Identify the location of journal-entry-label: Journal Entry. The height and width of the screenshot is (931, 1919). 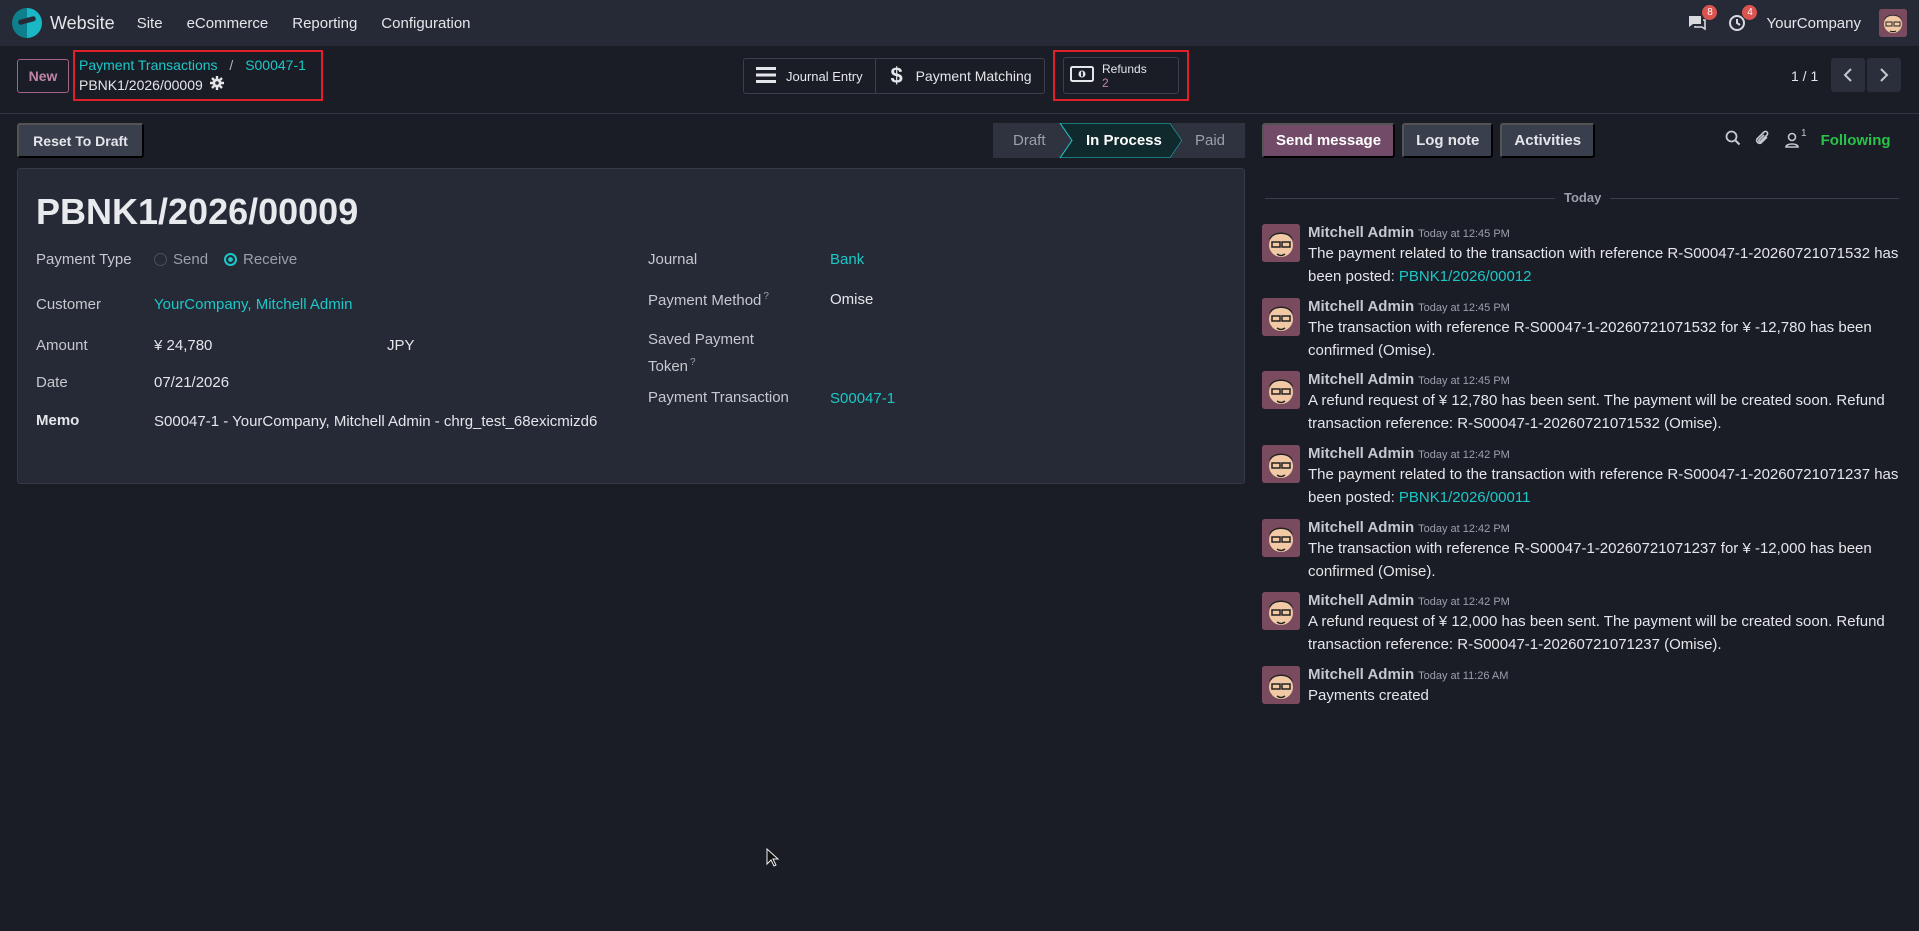
(824, 76).